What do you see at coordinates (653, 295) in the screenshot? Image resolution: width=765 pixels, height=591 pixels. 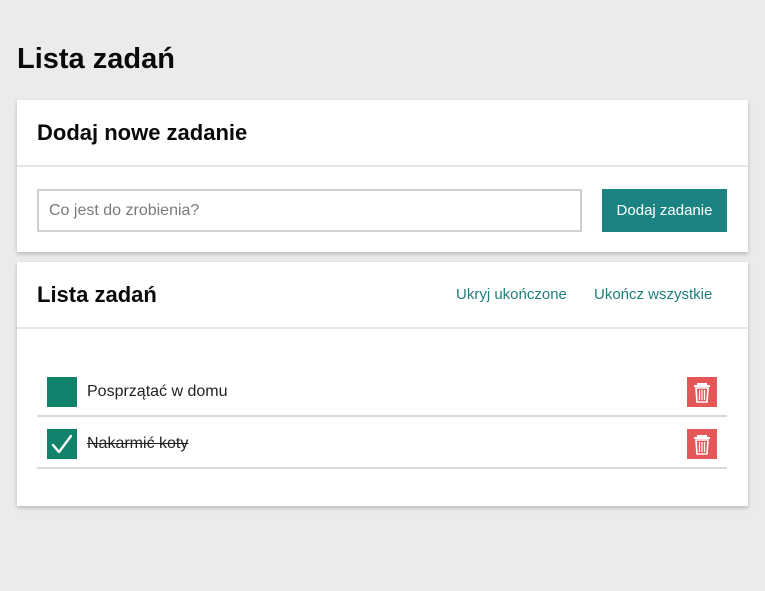 I see `complete-all-link: Ukończ wszystkie` at bounding box center [653, 295].